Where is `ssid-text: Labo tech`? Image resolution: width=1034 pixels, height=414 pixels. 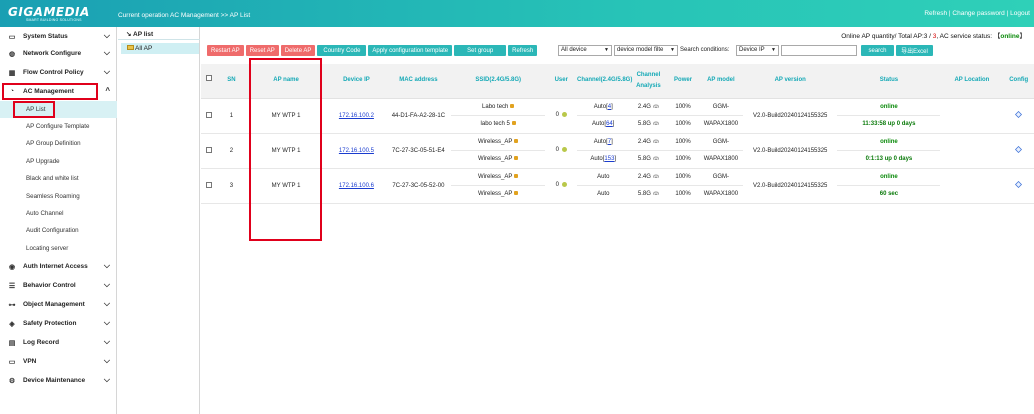
ssid-text: Labo tech is located at coordinates (495, 106).